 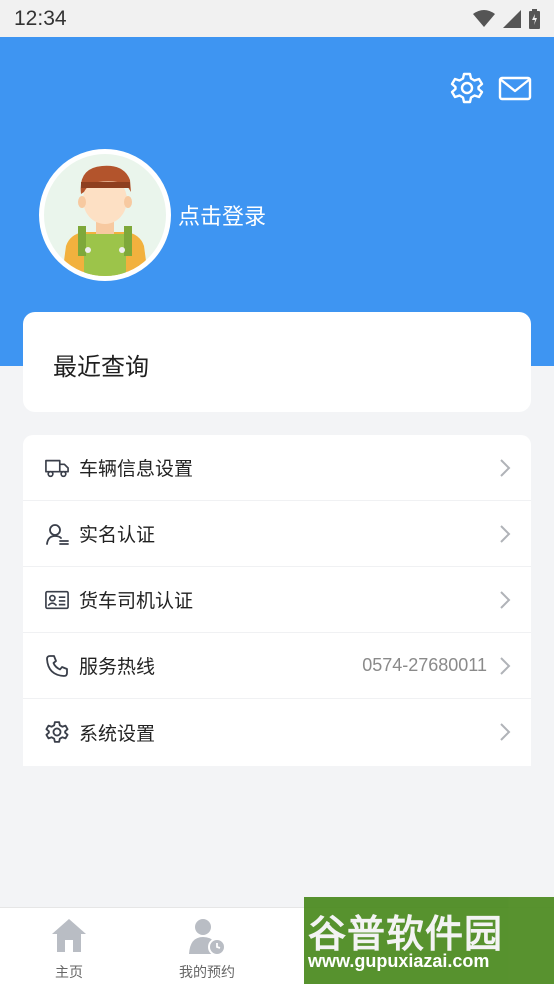 I want to click on menu-item-vehicle-info: 车辆信息设置, so click(x=277, y=468).